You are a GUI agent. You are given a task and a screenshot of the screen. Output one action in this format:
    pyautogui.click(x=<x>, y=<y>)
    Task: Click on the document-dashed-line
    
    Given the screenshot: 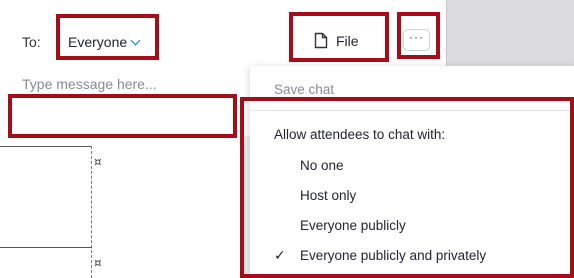 What is the action you would take?
    pyautogui.click(x=91, y=212)
    